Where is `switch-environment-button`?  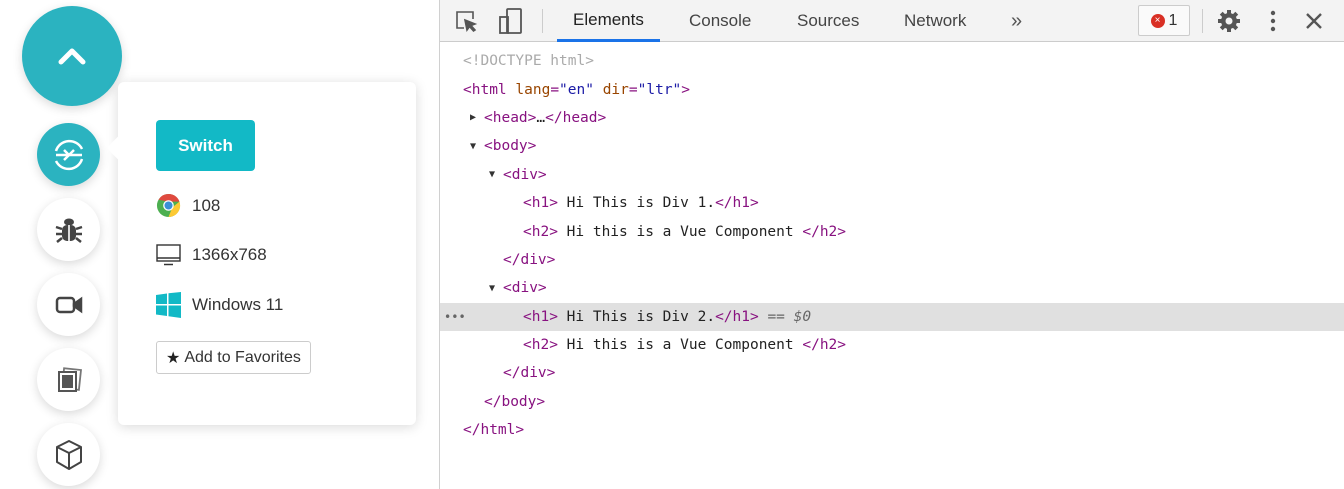 switch-environment-button is located at coordinates (68, 154).